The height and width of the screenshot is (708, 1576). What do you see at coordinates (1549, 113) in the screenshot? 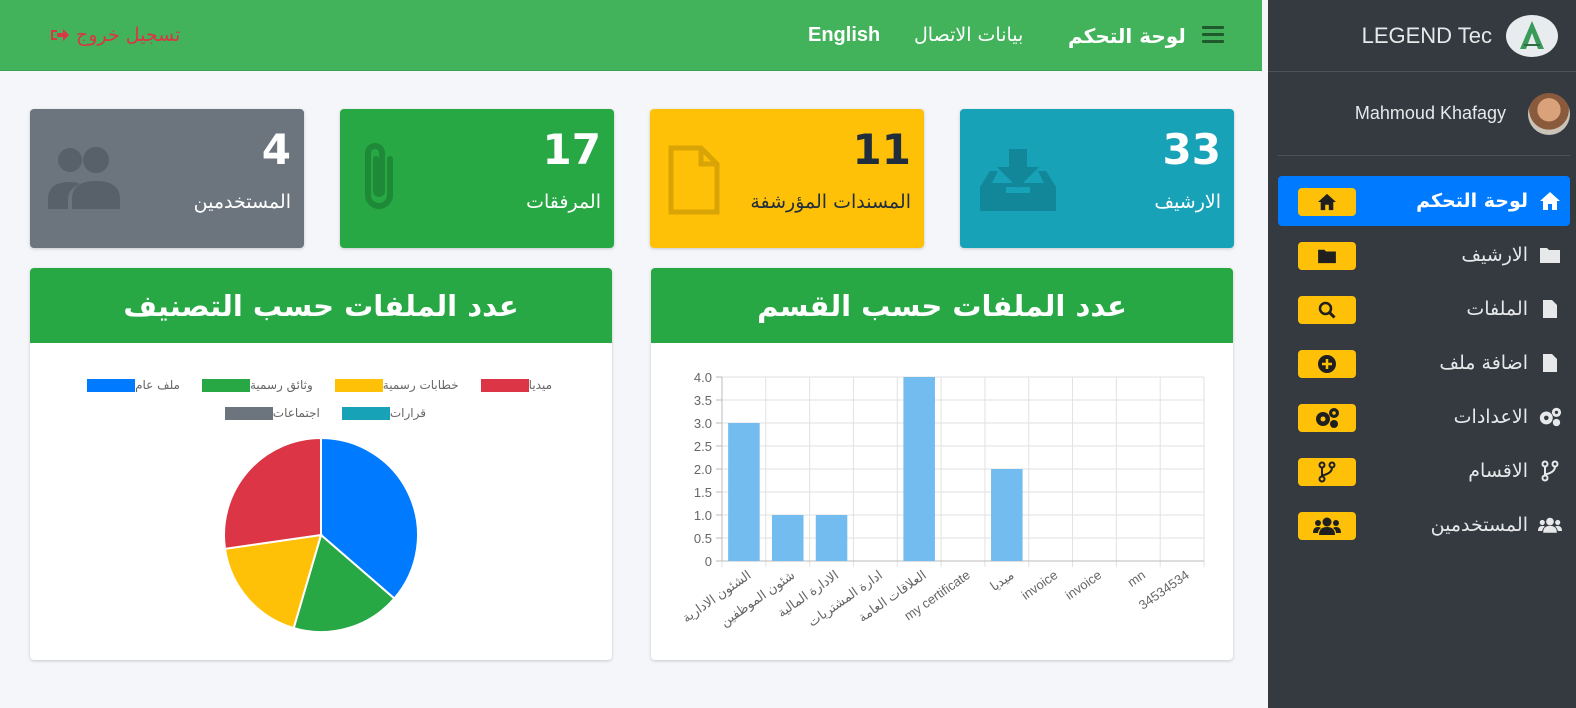
I see `avatar` at bounding box center [1549, 113].